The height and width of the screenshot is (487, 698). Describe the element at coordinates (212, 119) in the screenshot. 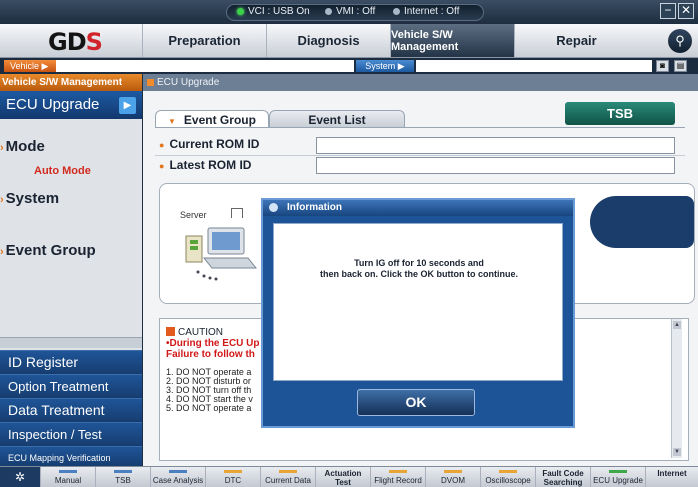

I see `tab-event-group: ▼ Event Group` at that location.